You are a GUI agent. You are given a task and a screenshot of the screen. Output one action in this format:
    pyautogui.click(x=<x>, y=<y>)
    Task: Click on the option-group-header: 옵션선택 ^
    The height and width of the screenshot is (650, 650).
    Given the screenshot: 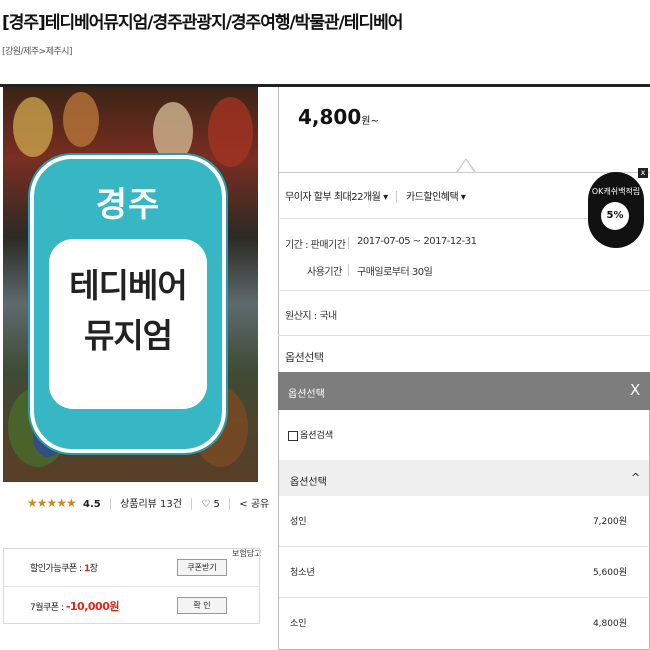 What is the action you would take?
    pyautogui.click(x=464, y=478)
    